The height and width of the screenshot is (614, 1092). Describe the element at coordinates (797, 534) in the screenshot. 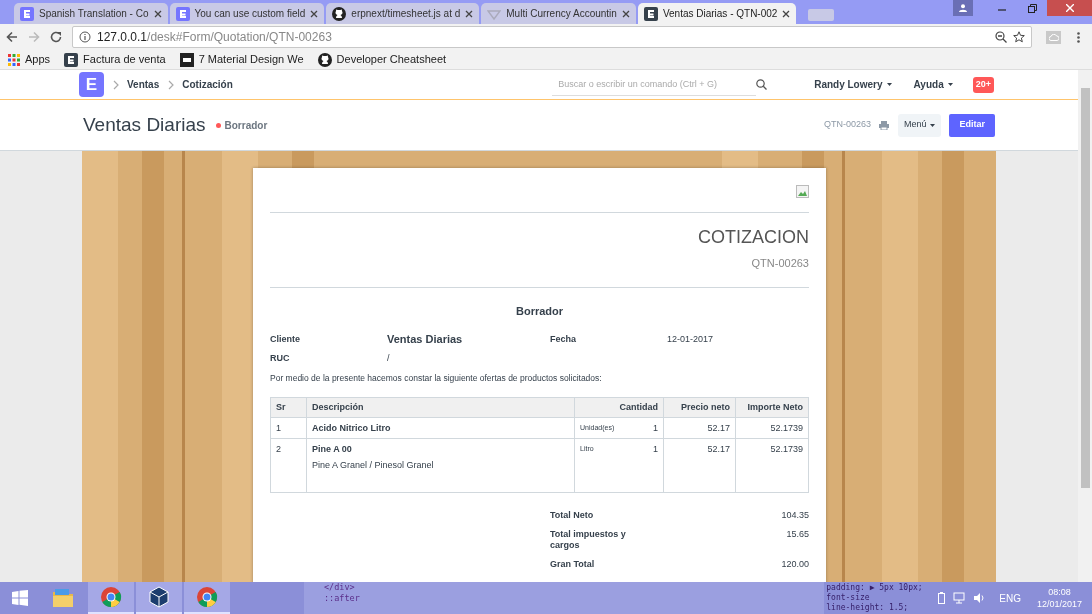

I see `total-value: 15.65` at that location.